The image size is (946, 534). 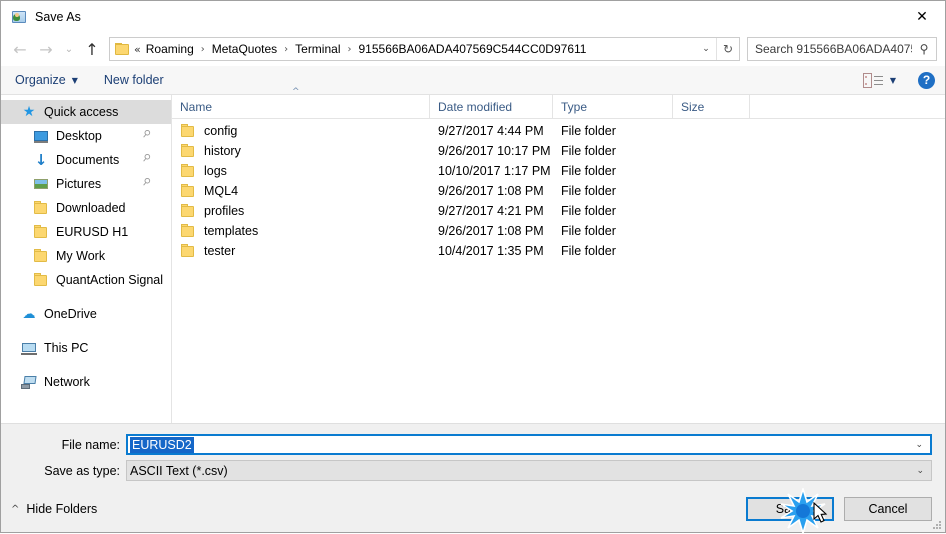 I want to click on file-name-label: File name:, so click(x=90, y=444).